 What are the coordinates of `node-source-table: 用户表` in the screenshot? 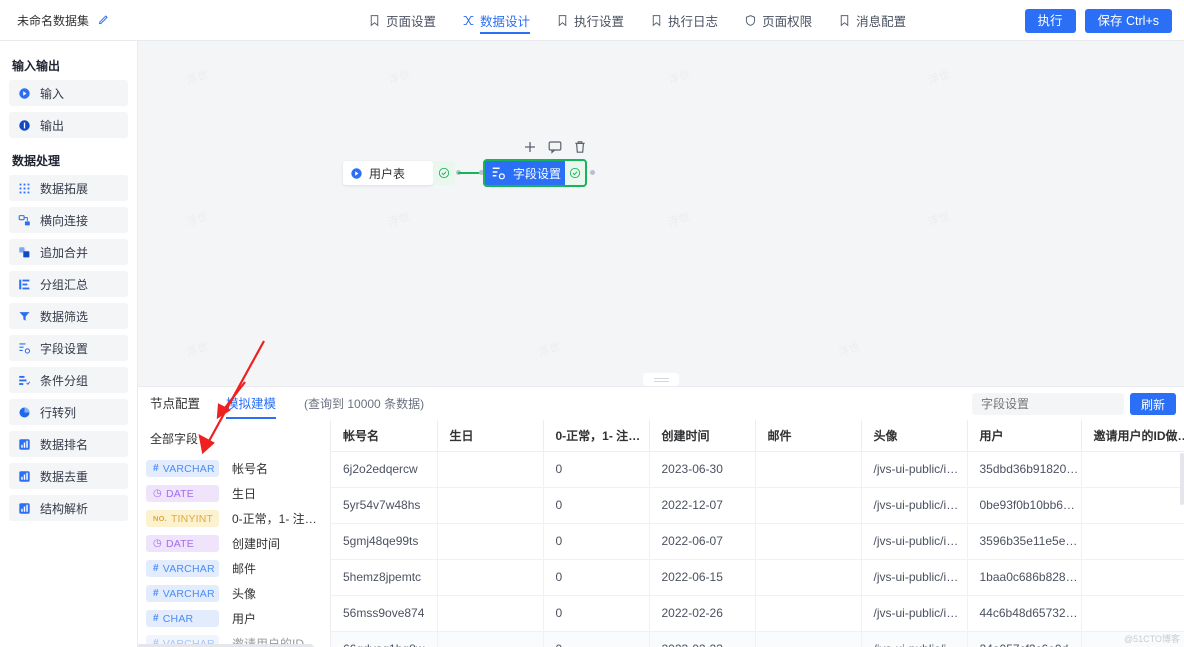 It's located at (388, 173).